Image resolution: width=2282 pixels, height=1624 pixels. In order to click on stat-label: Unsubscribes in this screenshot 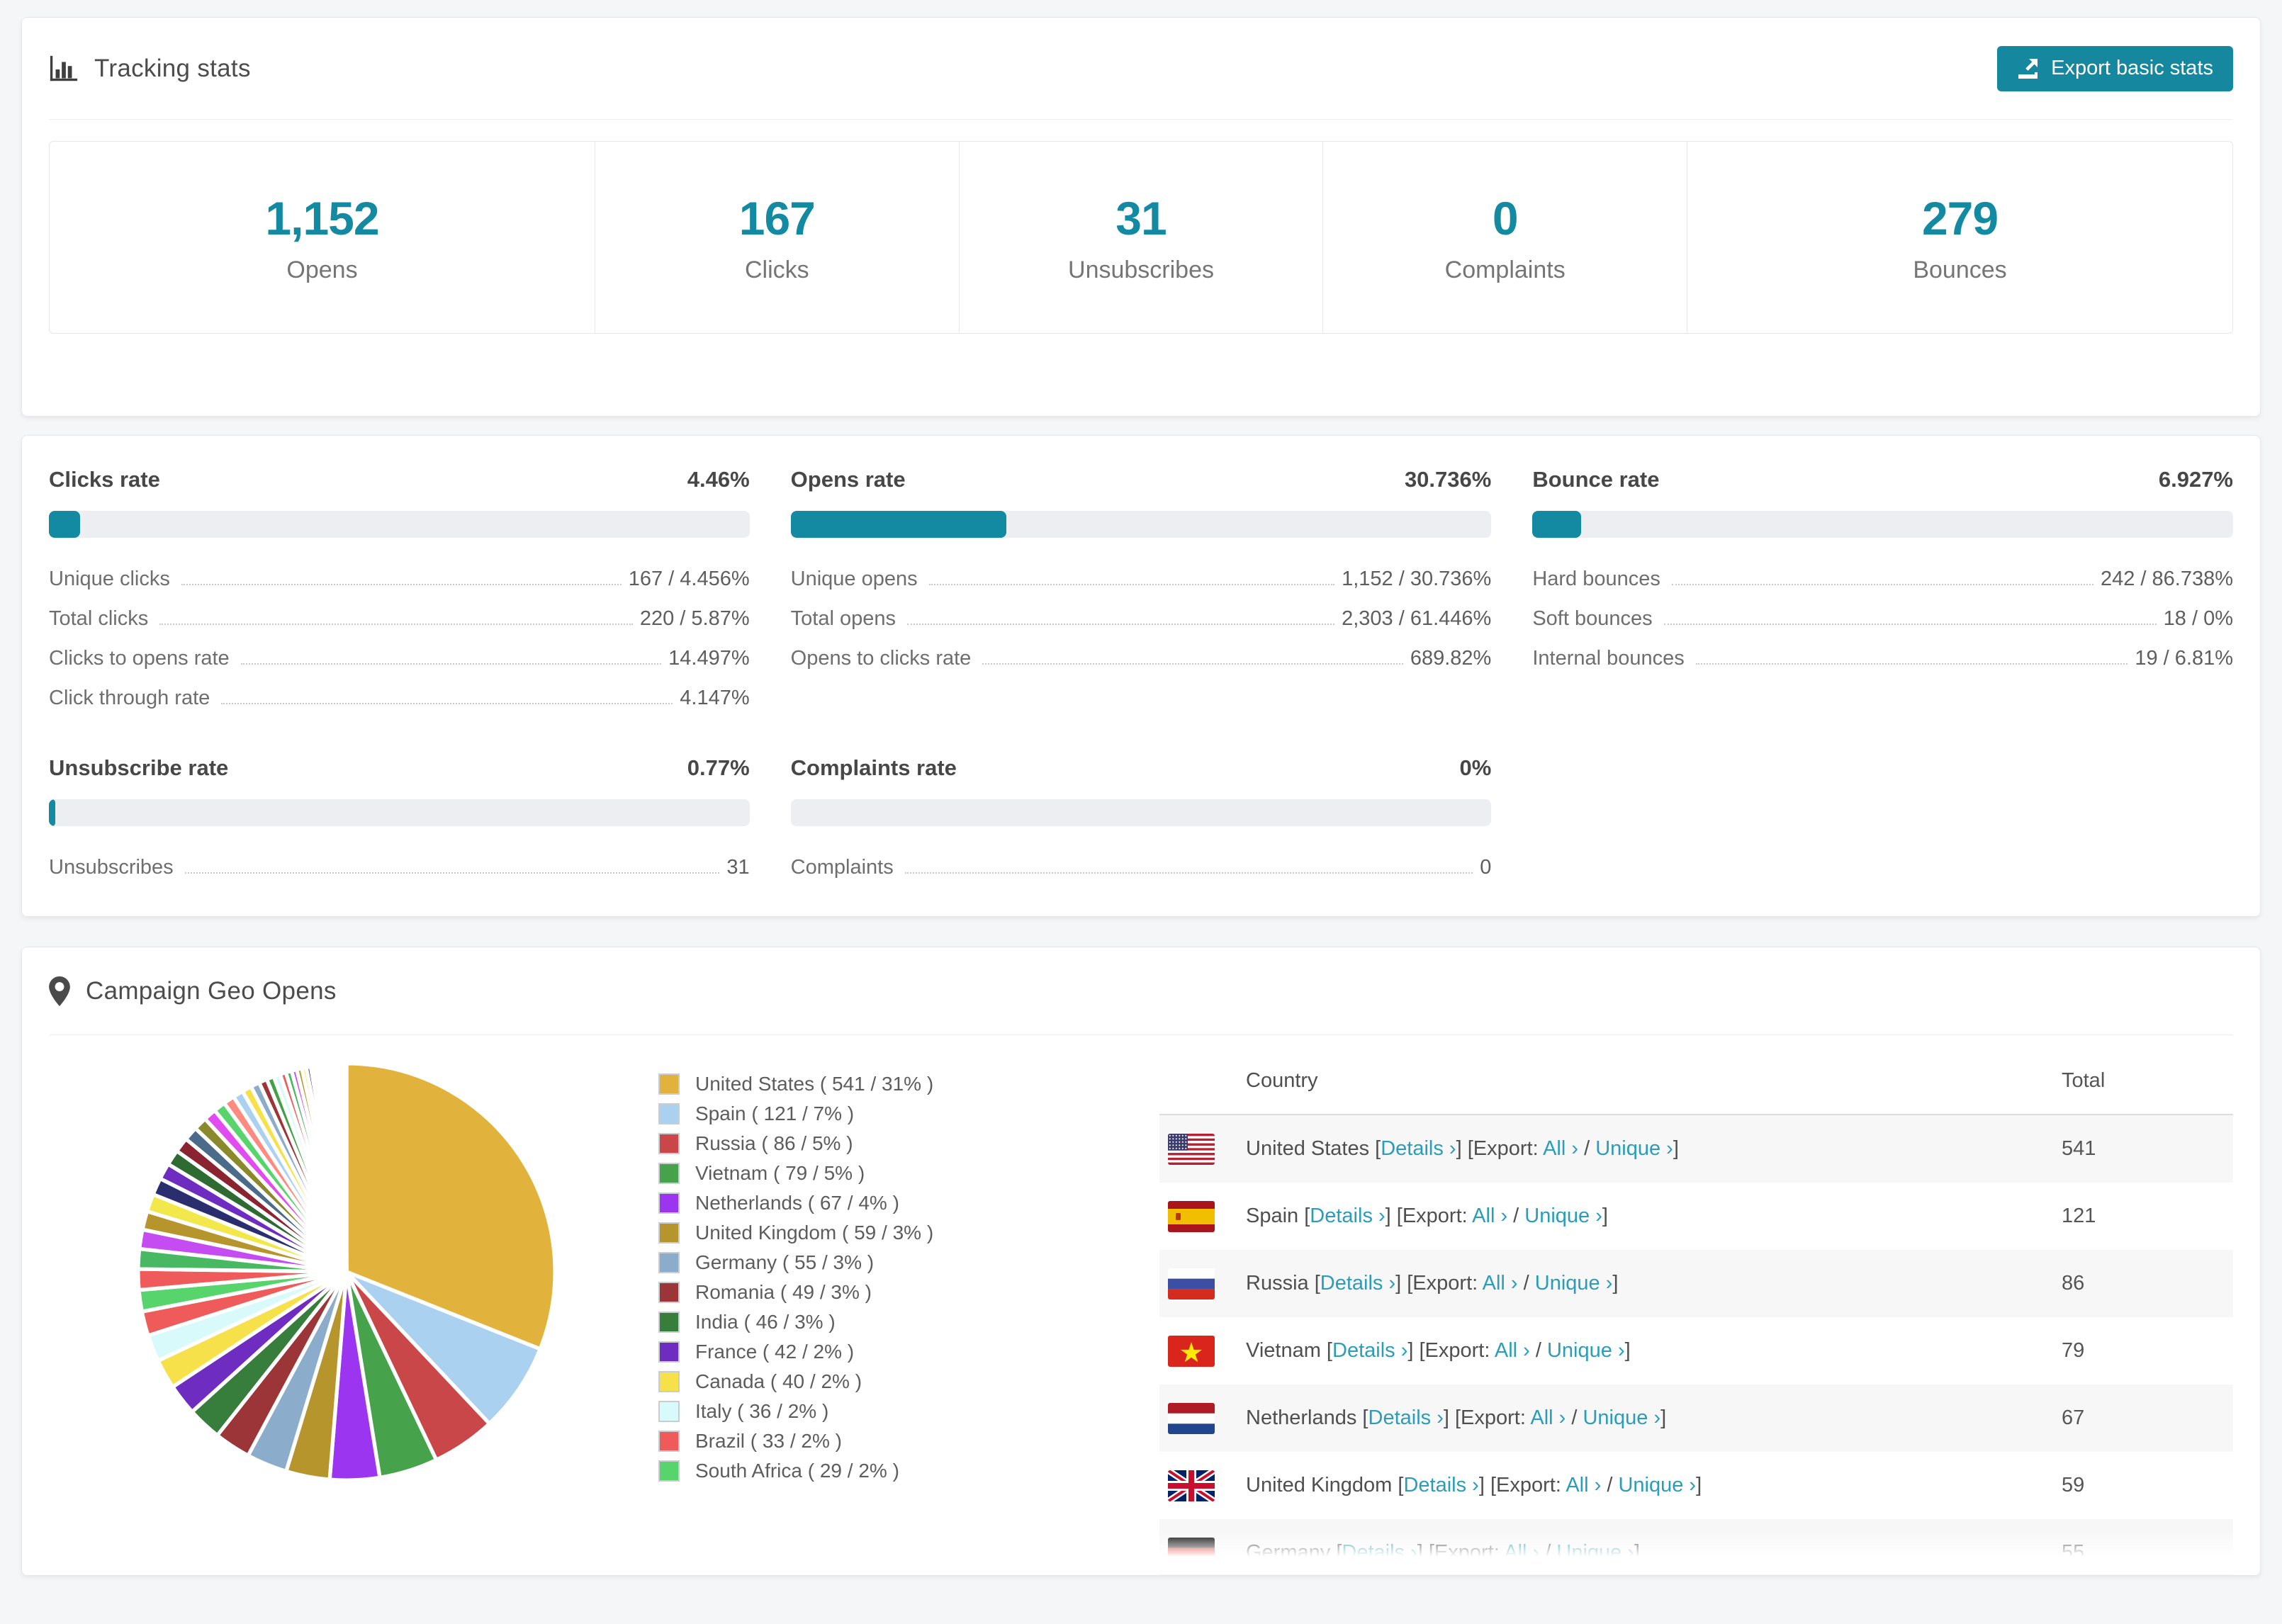, I will do `click(1141, 269)`.